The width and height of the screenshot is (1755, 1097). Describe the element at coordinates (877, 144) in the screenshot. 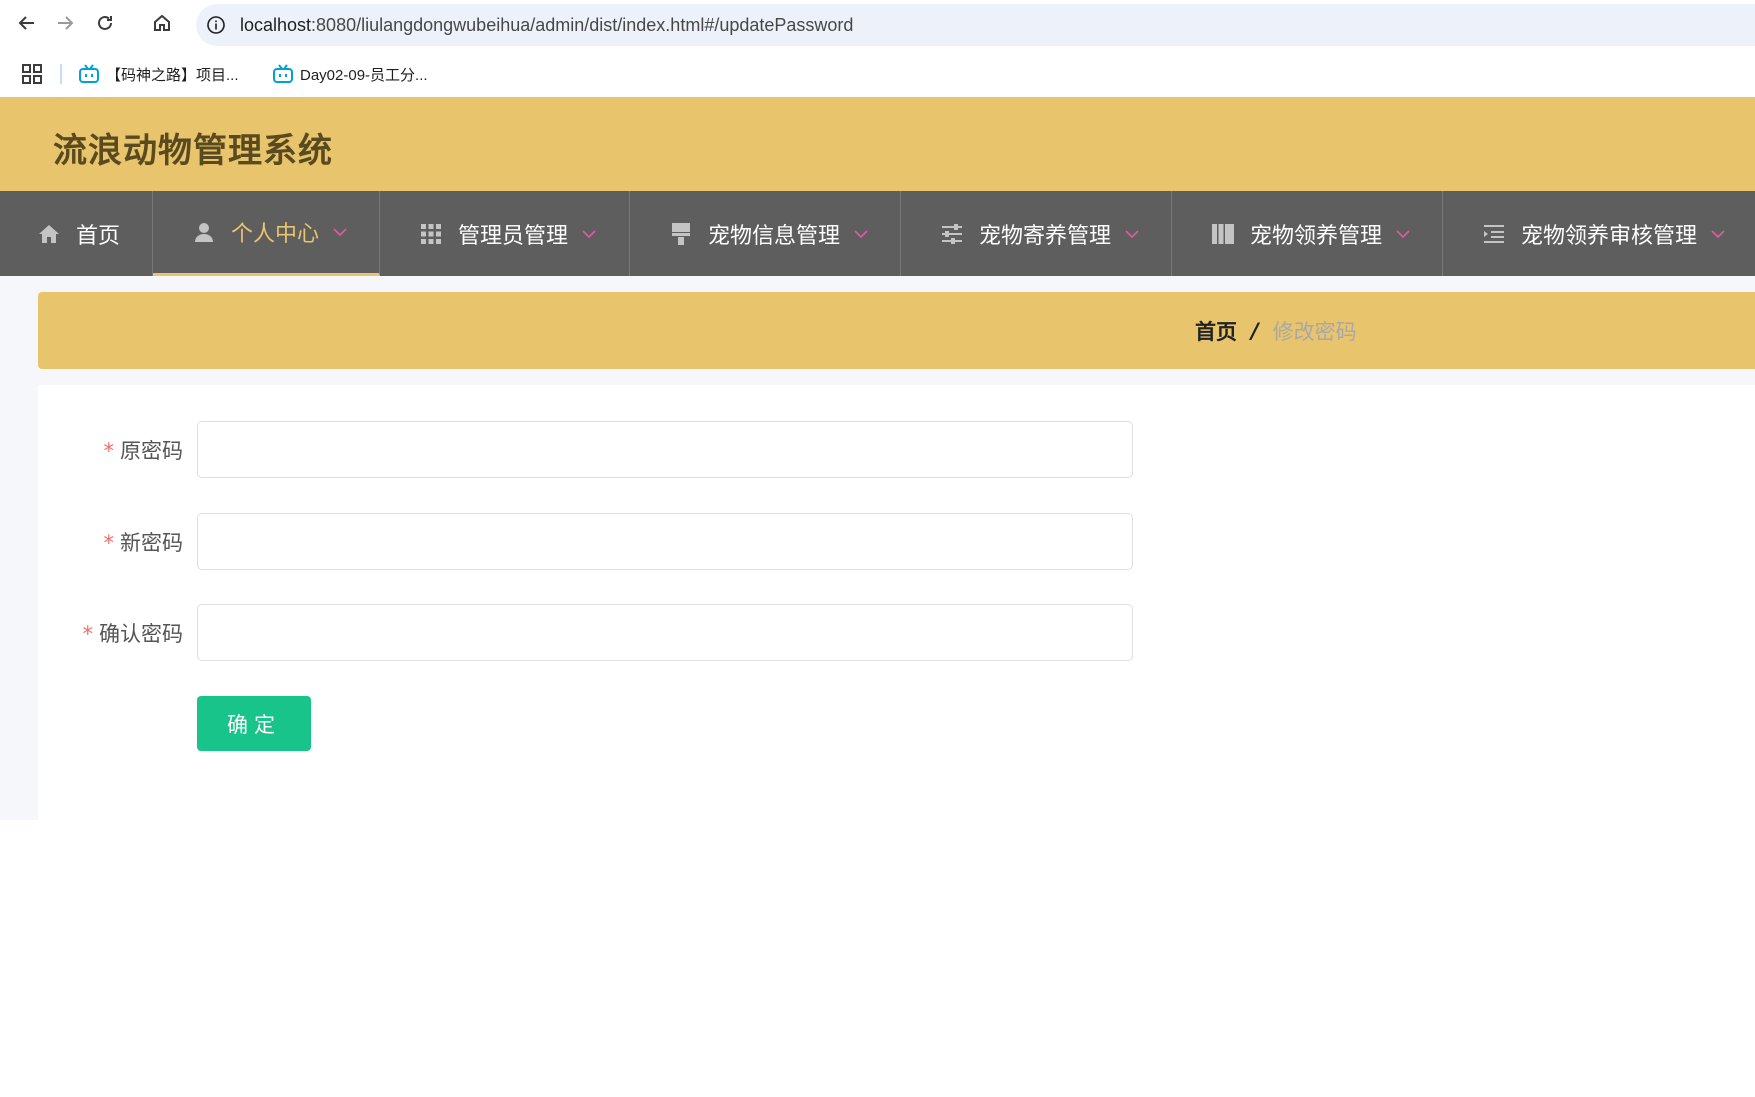

I see `app-header: 流浪动物管理系统` at that location.